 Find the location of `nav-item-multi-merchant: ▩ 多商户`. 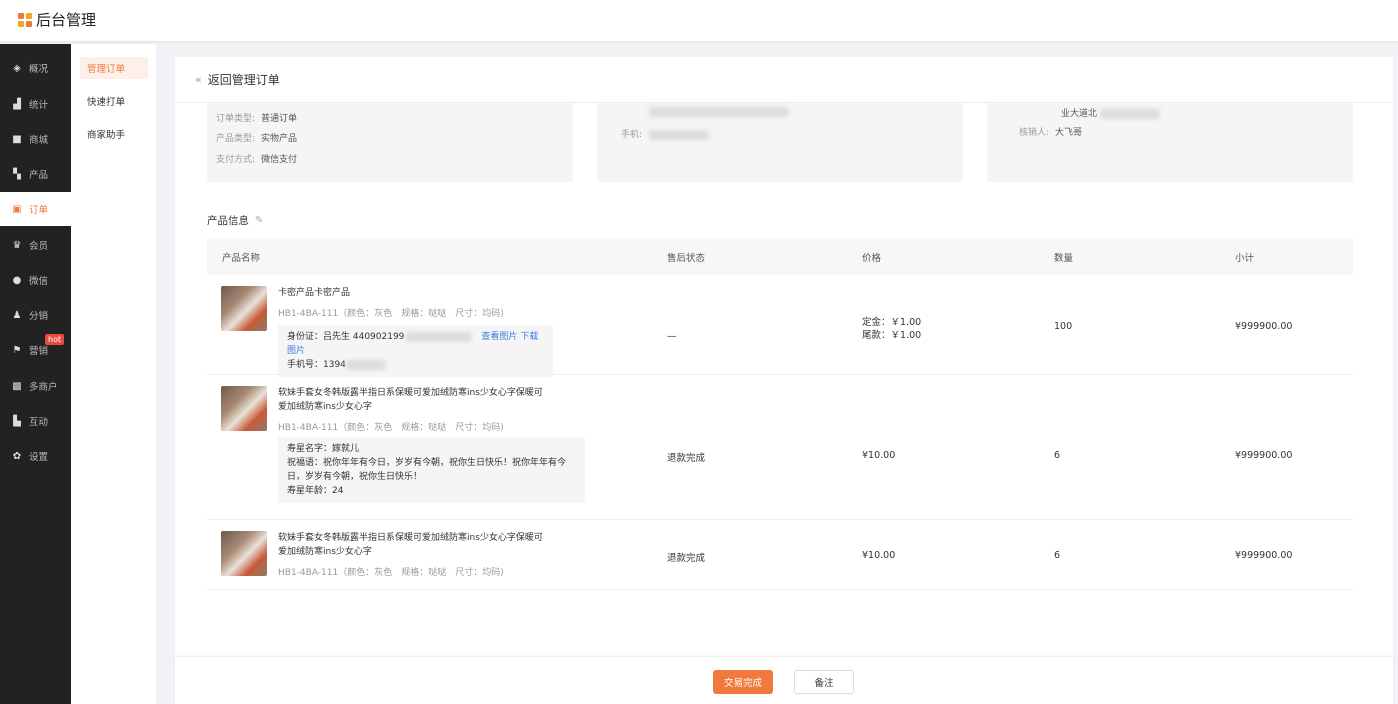

nav-item-multi-merchant: ▩ 多商户 is located at coordinates (35, 386).